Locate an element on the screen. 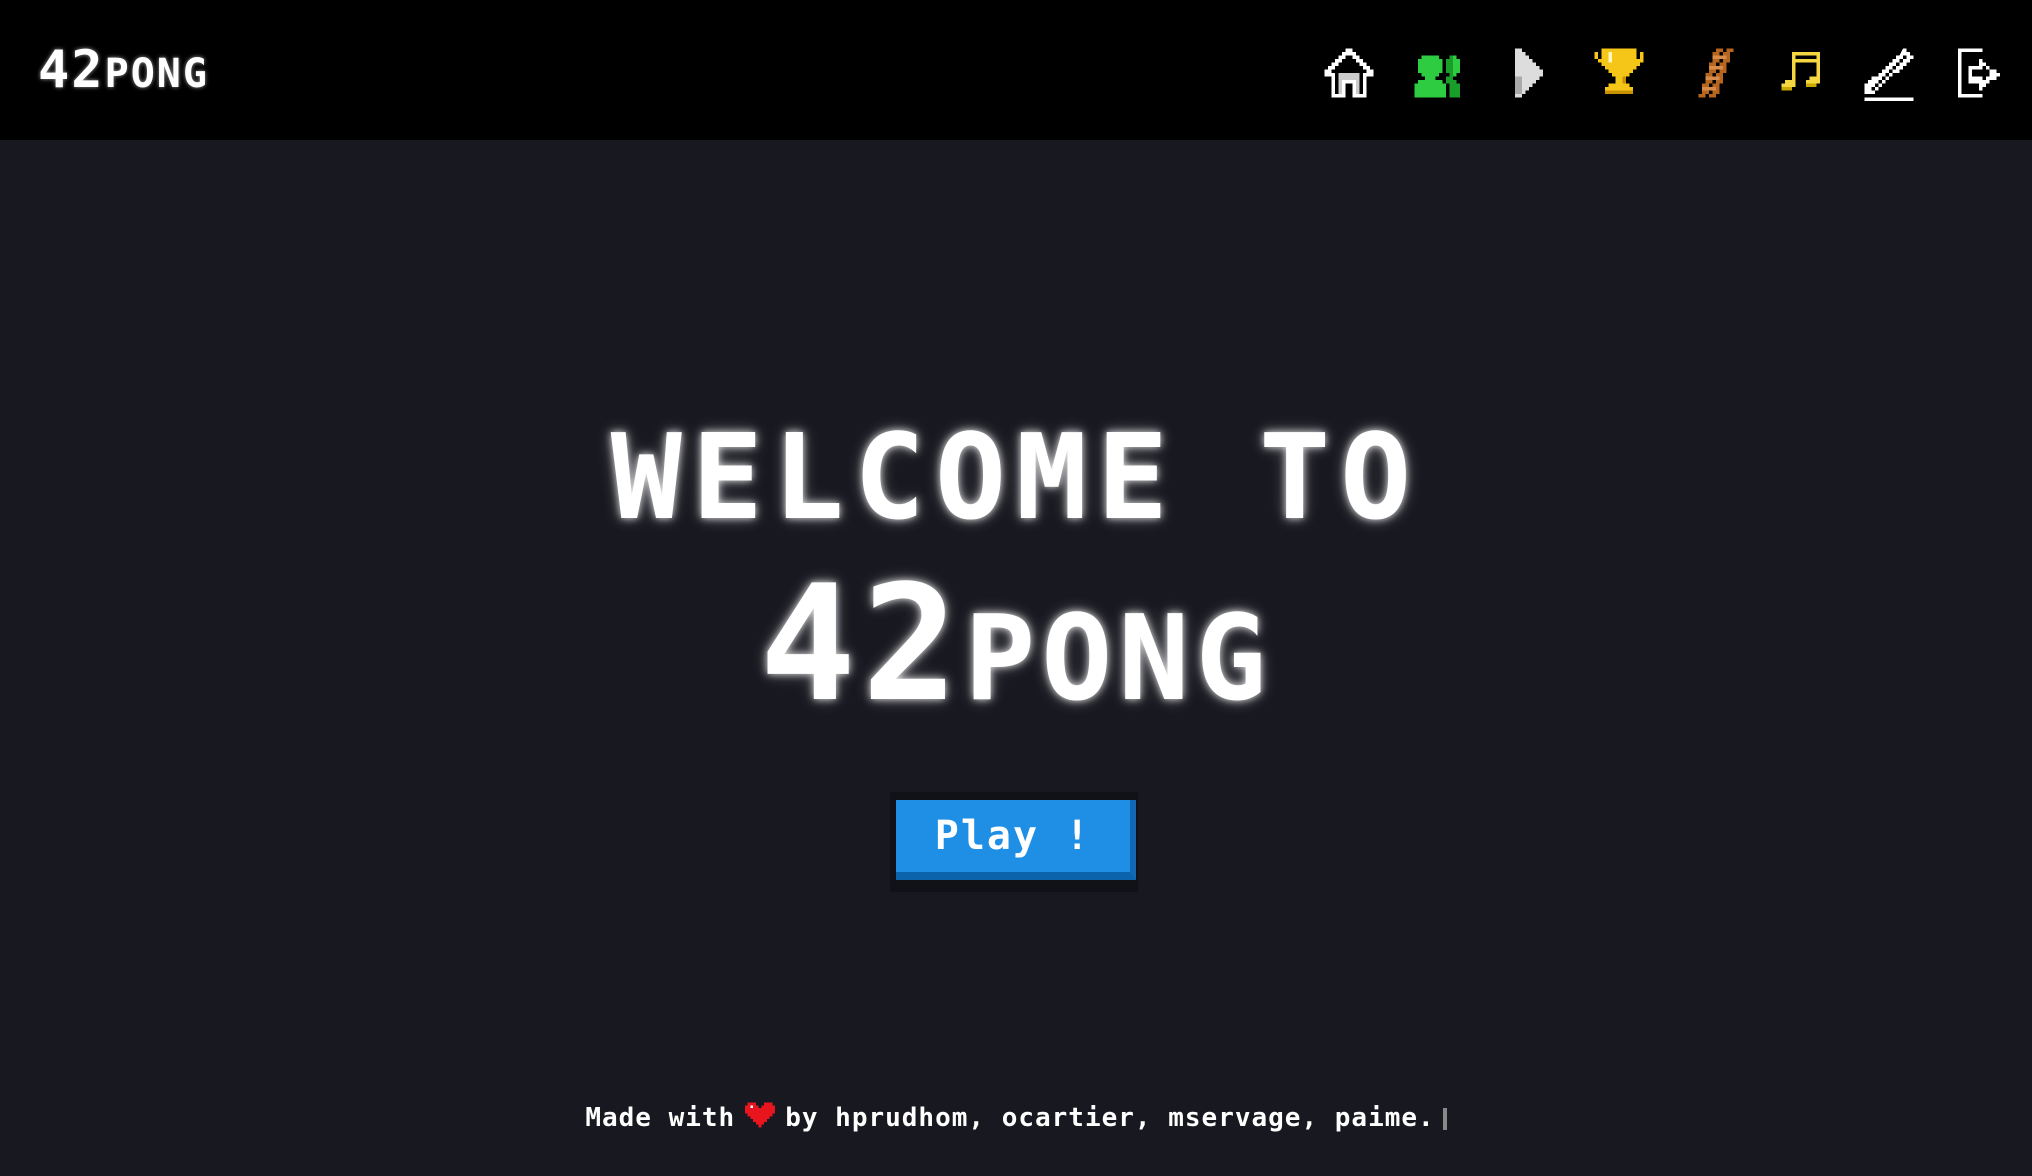  text-cursor is located at coordinates (1444, 1118).